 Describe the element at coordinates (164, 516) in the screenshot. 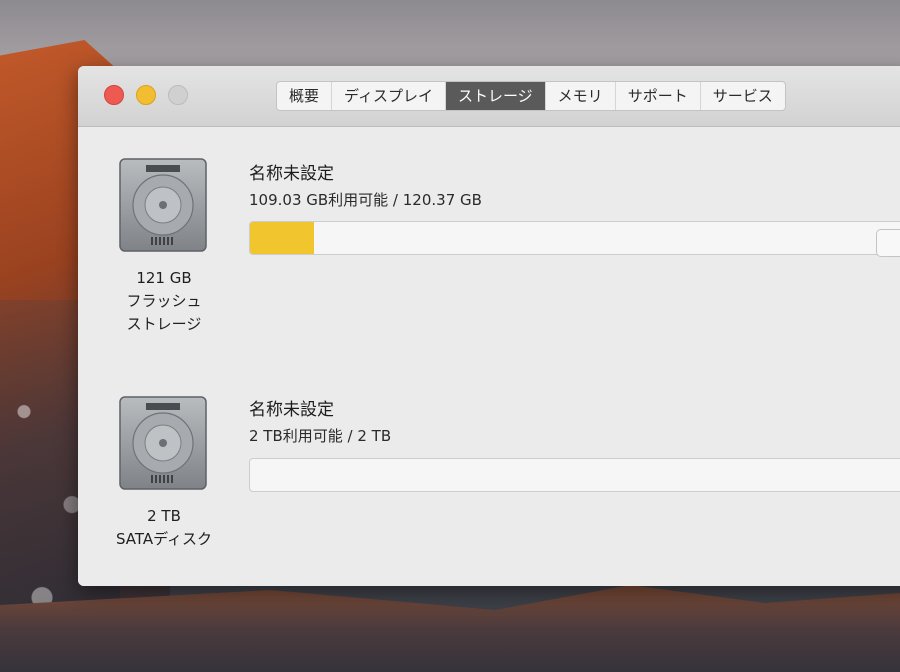

I see `disk-capacity-label: 2 TB` at that location.